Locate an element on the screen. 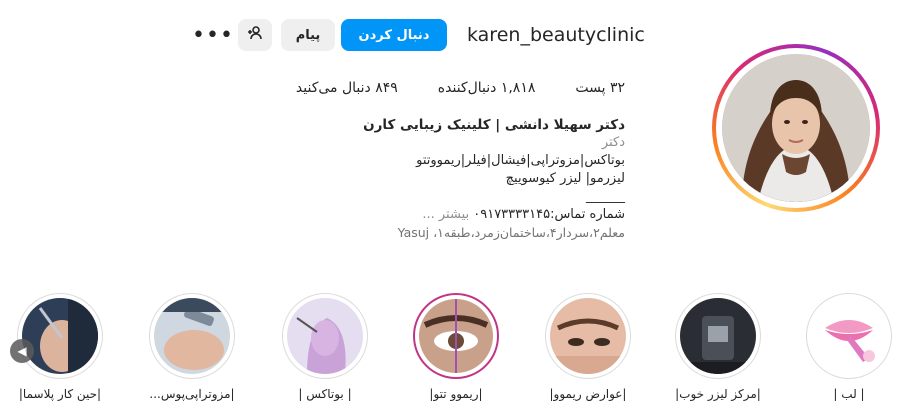  posts-count: ۳۲ پست is located at coordinates (600, 88).